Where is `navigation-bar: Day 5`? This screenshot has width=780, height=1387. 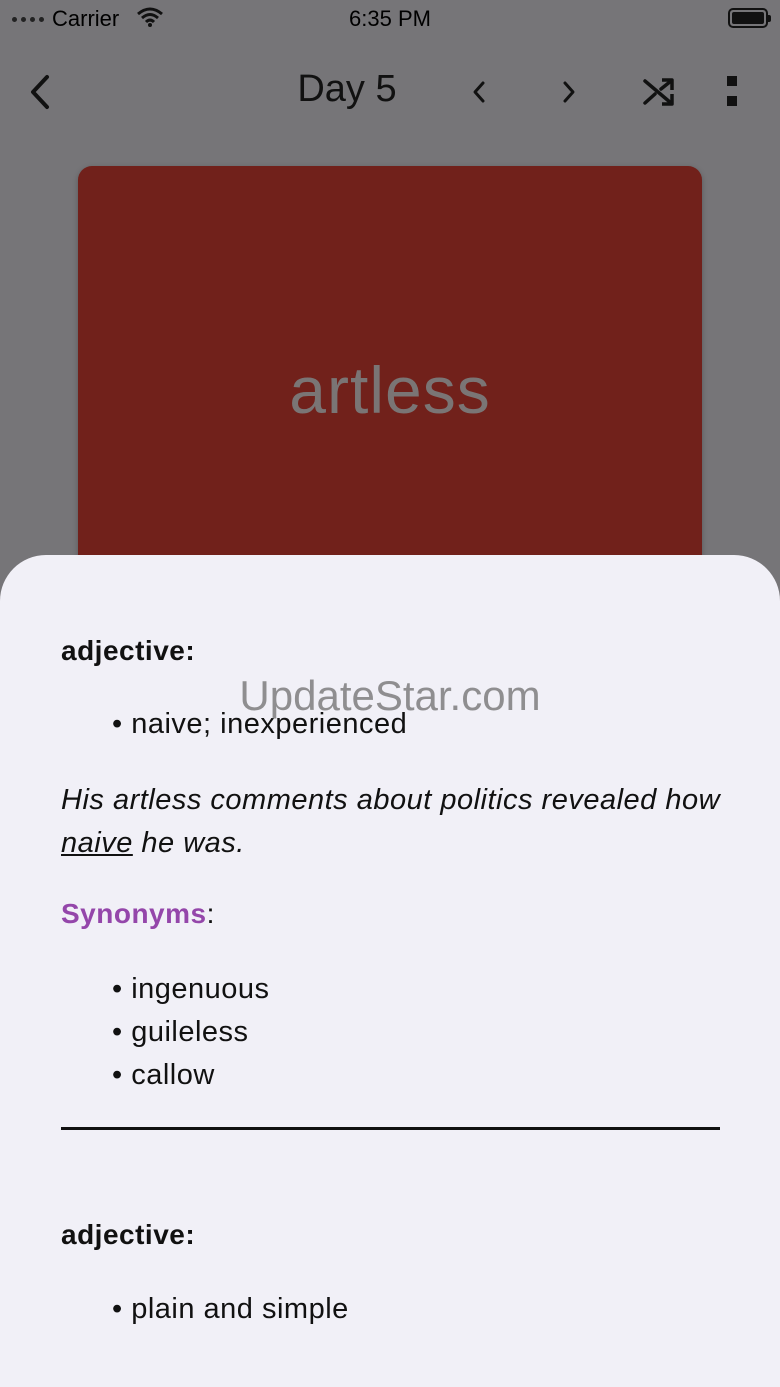 navigation-bar: Day 5 is located at coordinates (390, 91).